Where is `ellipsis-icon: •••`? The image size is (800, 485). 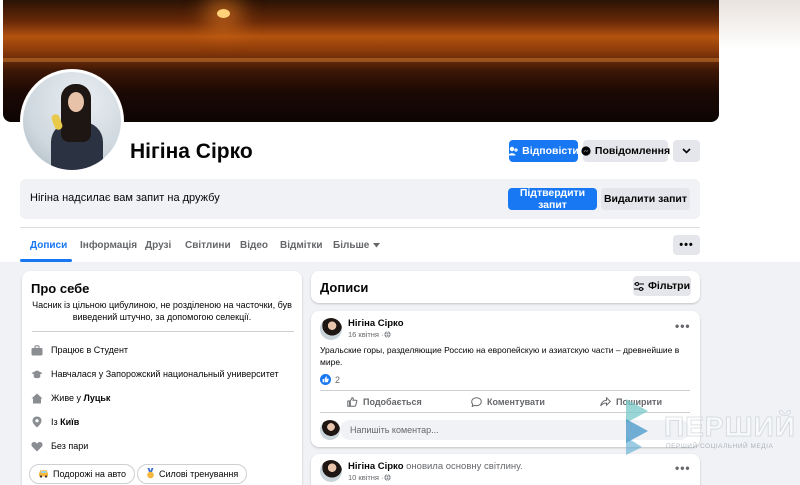
ellipsis-icon: ••• is located at coordinates (686, 245).